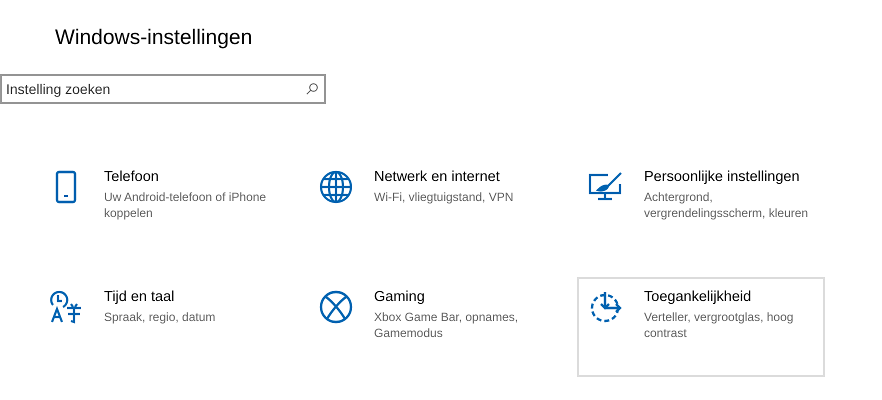 The height and width of the screenshot is (400, 882). What do you see at coordinates (400, 297) in the screenshot?
I see `tile-title: Gaming` at bounding box center [400, 297].